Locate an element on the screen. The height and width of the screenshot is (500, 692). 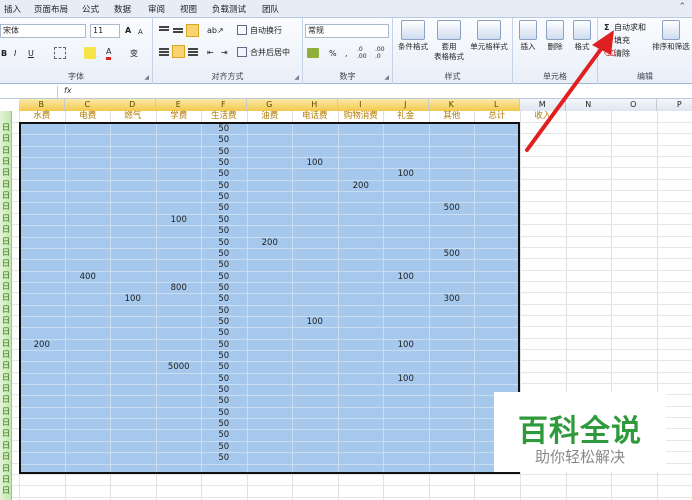
align-middle-icon is located at coordinates (178, 29).